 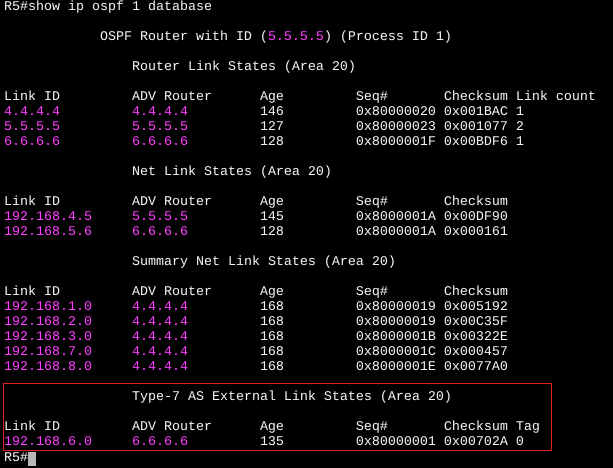 I want to click on table-cell-text: 145, so click(x=272, y=217).